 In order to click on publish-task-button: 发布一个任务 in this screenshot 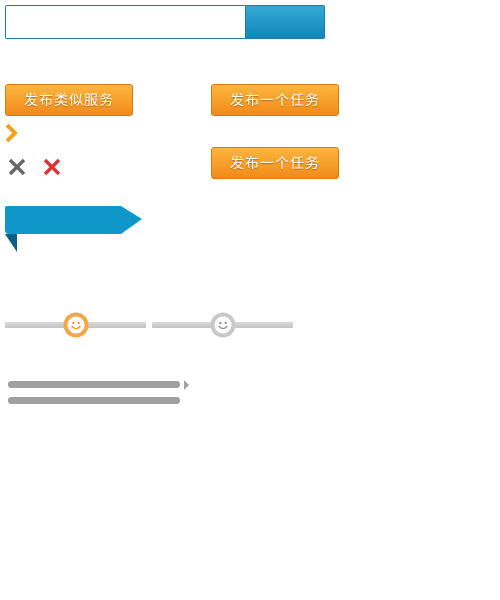, I will do `click(275, 100)`.